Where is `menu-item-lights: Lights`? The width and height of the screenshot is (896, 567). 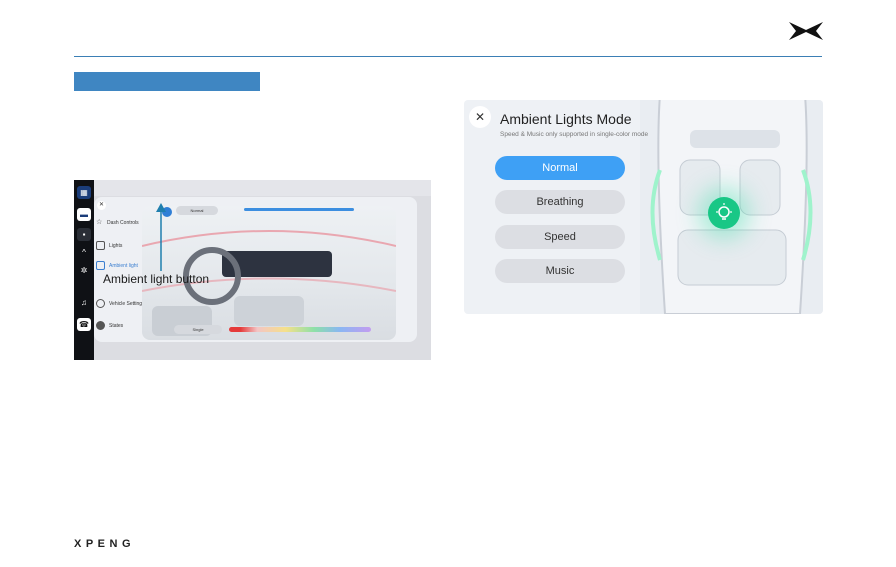 menu-item-lights: Lights is located at coordinates (109, 245).